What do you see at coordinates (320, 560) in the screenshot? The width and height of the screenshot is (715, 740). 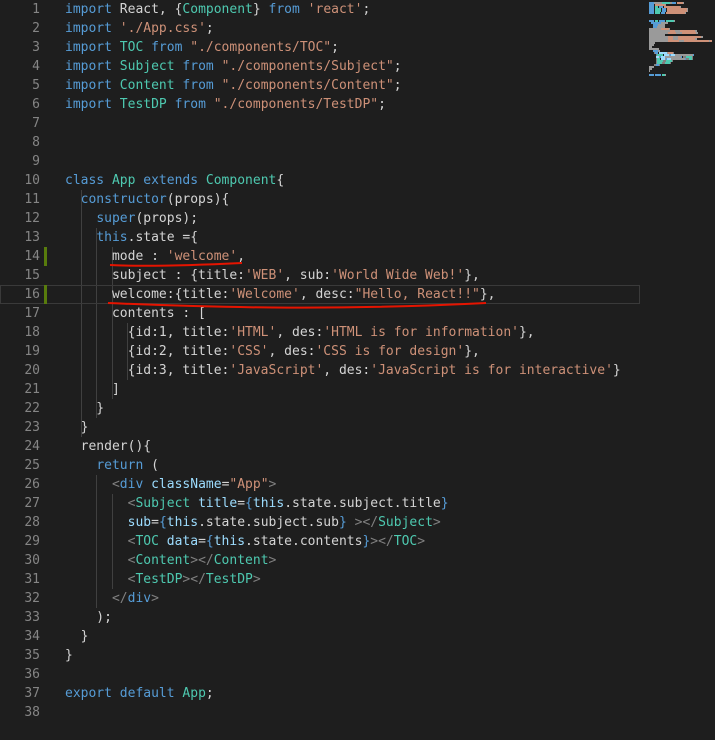 I see `code-line: 30 <Content></Content>` at bounding box center [320, 560].